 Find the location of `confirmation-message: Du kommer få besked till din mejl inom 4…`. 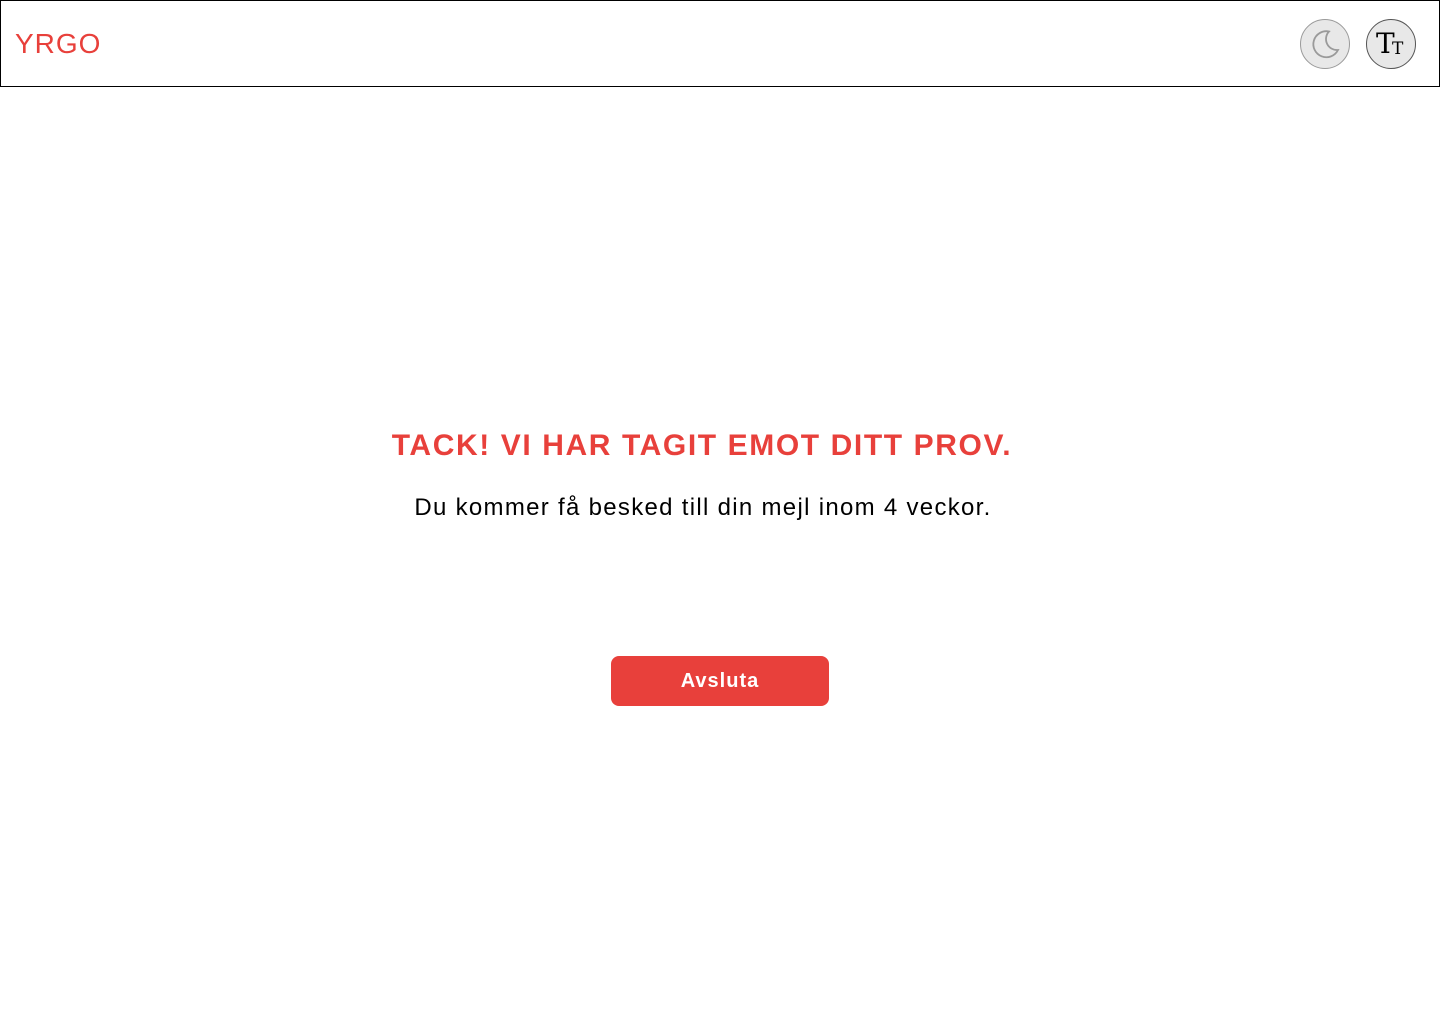

confirmation-message: Du kommer få besked till din mejl inom 4… is located at coordinates (703, 507).